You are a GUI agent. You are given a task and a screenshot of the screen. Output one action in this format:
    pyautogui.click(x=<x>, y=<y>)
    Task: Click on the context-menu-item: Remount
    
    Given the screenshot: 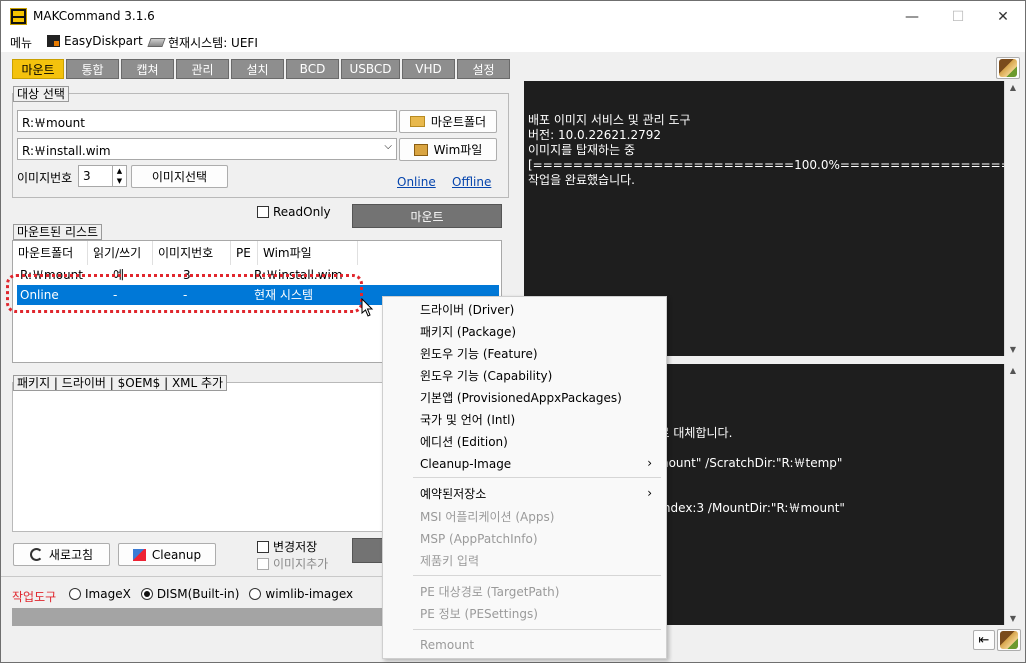 What is the action you would take?
    pyautogui.click(x=447, y=645)
    